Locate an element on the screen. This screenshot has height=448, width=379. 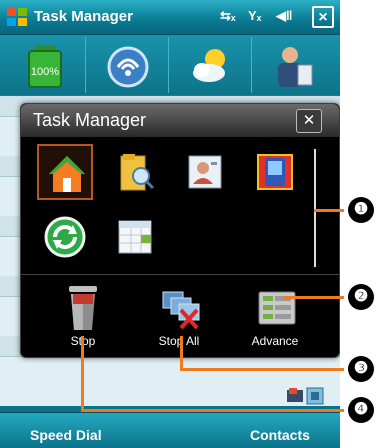
calendar-icon is located at coordinates (135, 237).